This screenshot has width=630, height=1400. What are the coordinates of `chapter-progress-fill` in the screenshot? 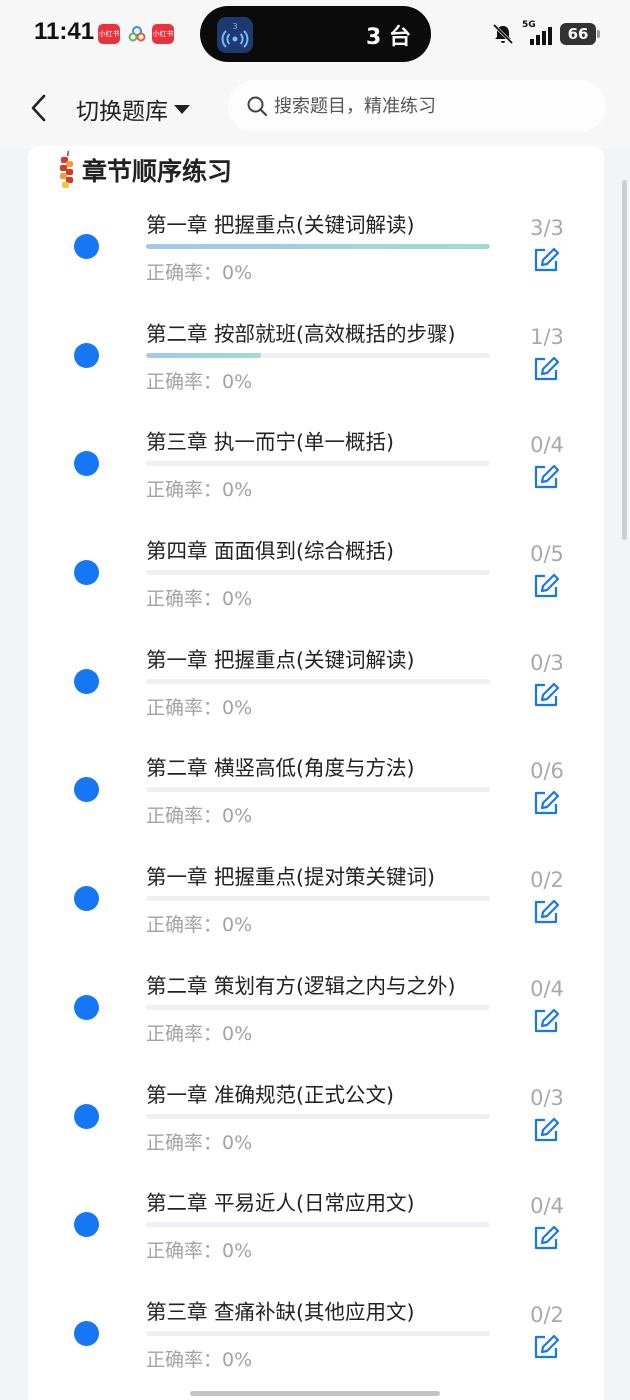 It's located at (203, 355).